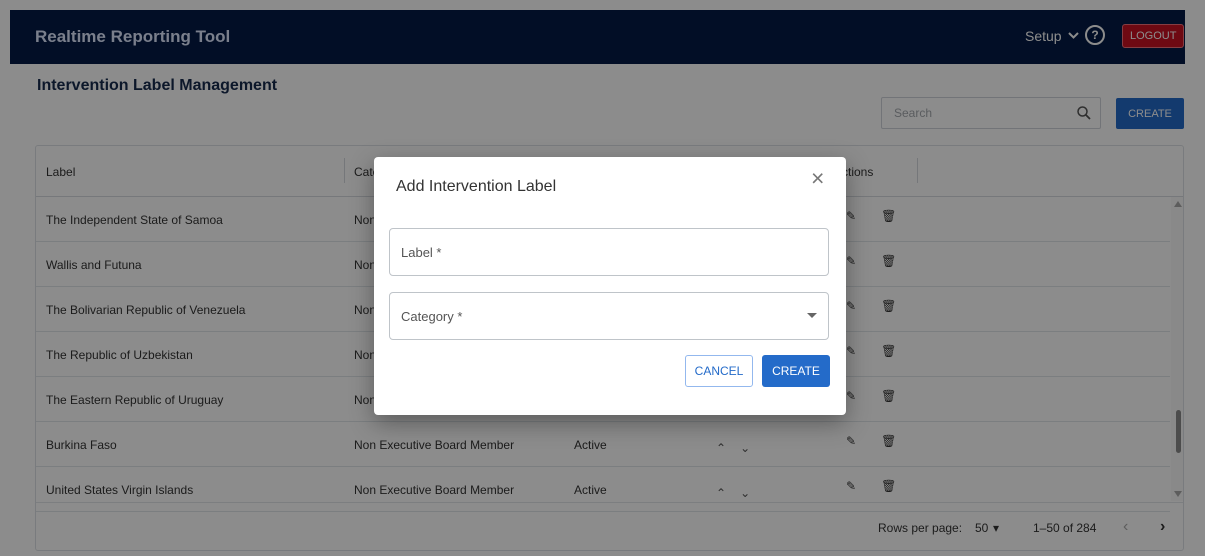 This screenshot has width=1205, height=556. I want to click on dialog-title: Add Intervention Label, so click(476, 186).